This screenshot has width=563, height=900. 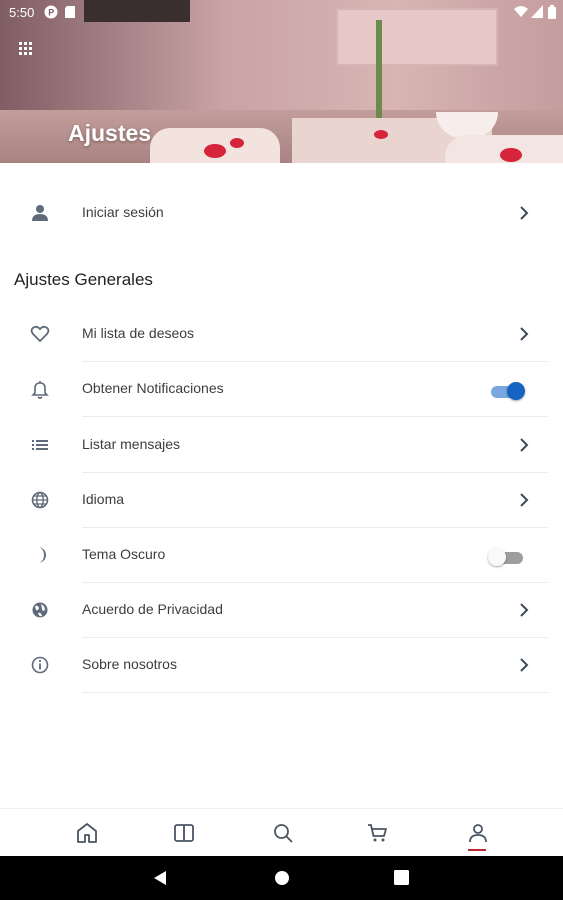 I want to click on settings-item-messages: Listar mensajes, so click(x=281, y=445).